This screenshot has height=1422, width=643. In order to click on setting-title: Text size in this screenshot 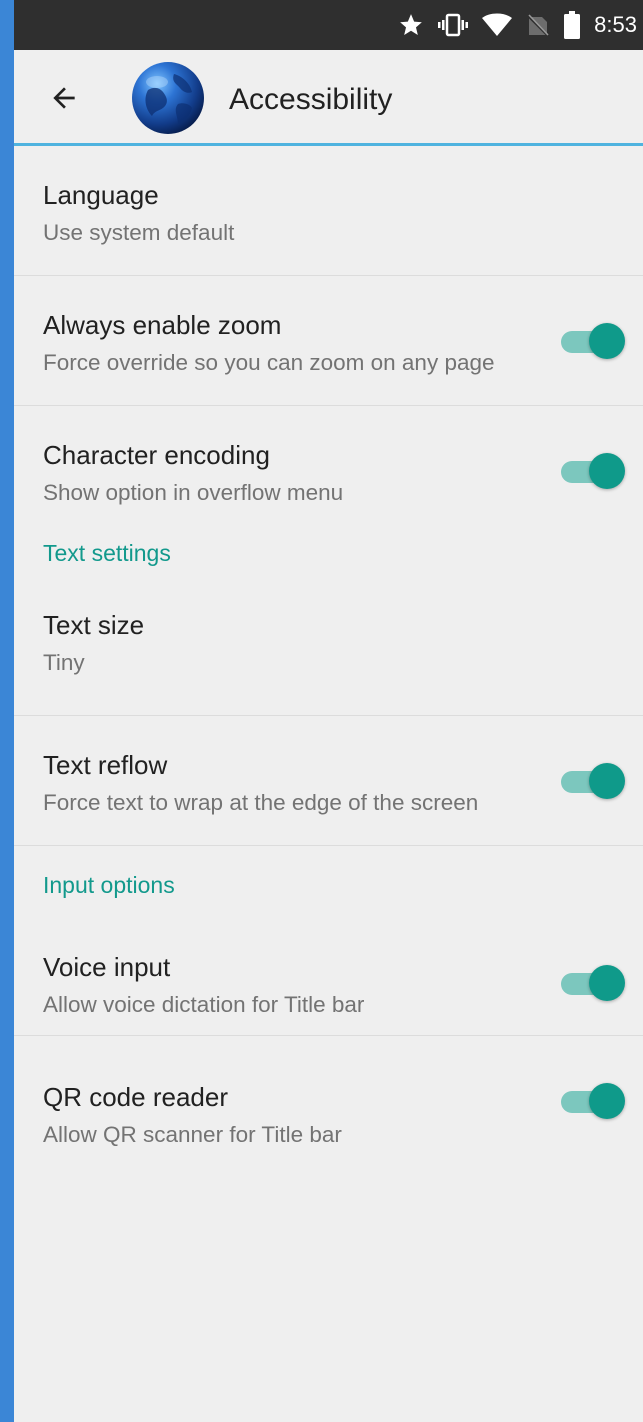, I will do `click(94, 625)`.